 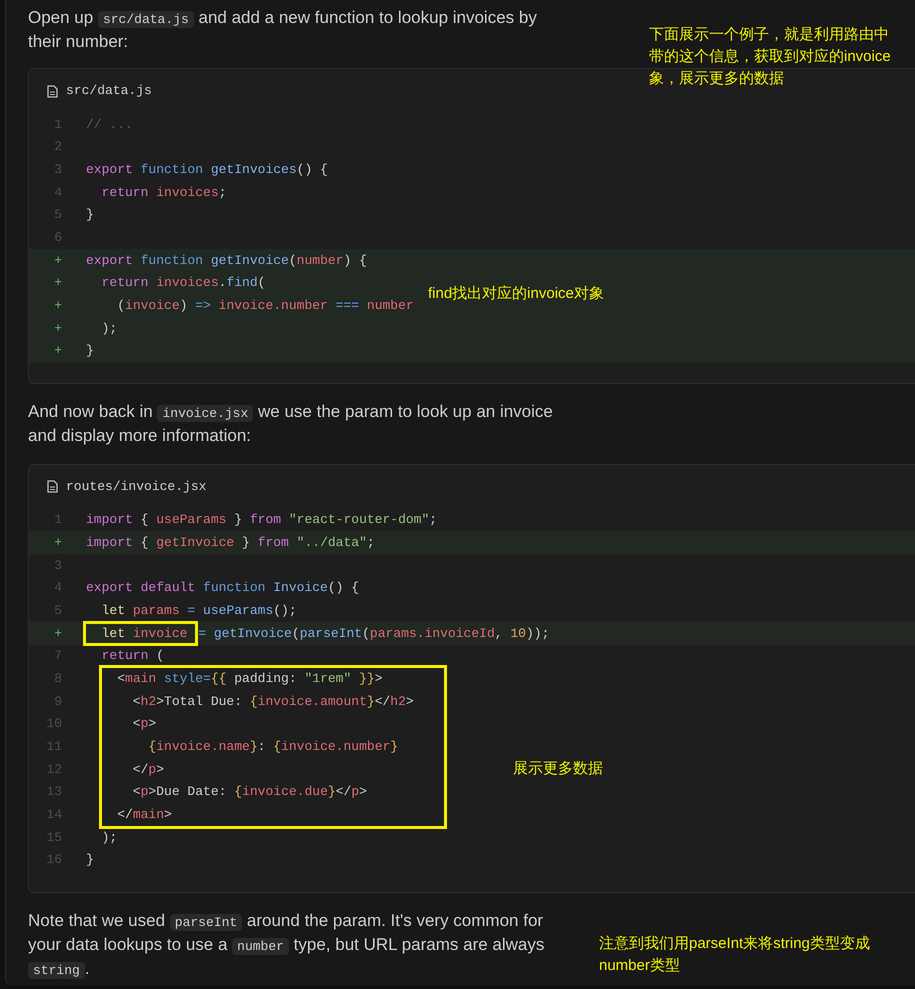 I want to click on paragraph: Note that we used parseInt around the param. It's very common for your data lookups to use a number type, but URL params are always string ., so click(x=287, y=945).